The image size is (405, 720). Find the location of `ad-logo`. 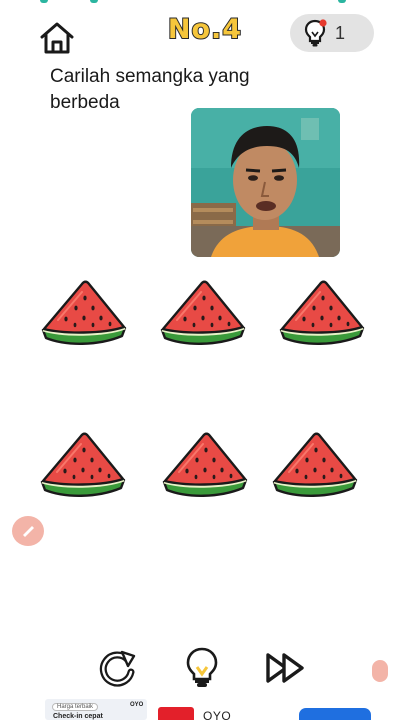

ad-logo is located at coordinates (176, 713).